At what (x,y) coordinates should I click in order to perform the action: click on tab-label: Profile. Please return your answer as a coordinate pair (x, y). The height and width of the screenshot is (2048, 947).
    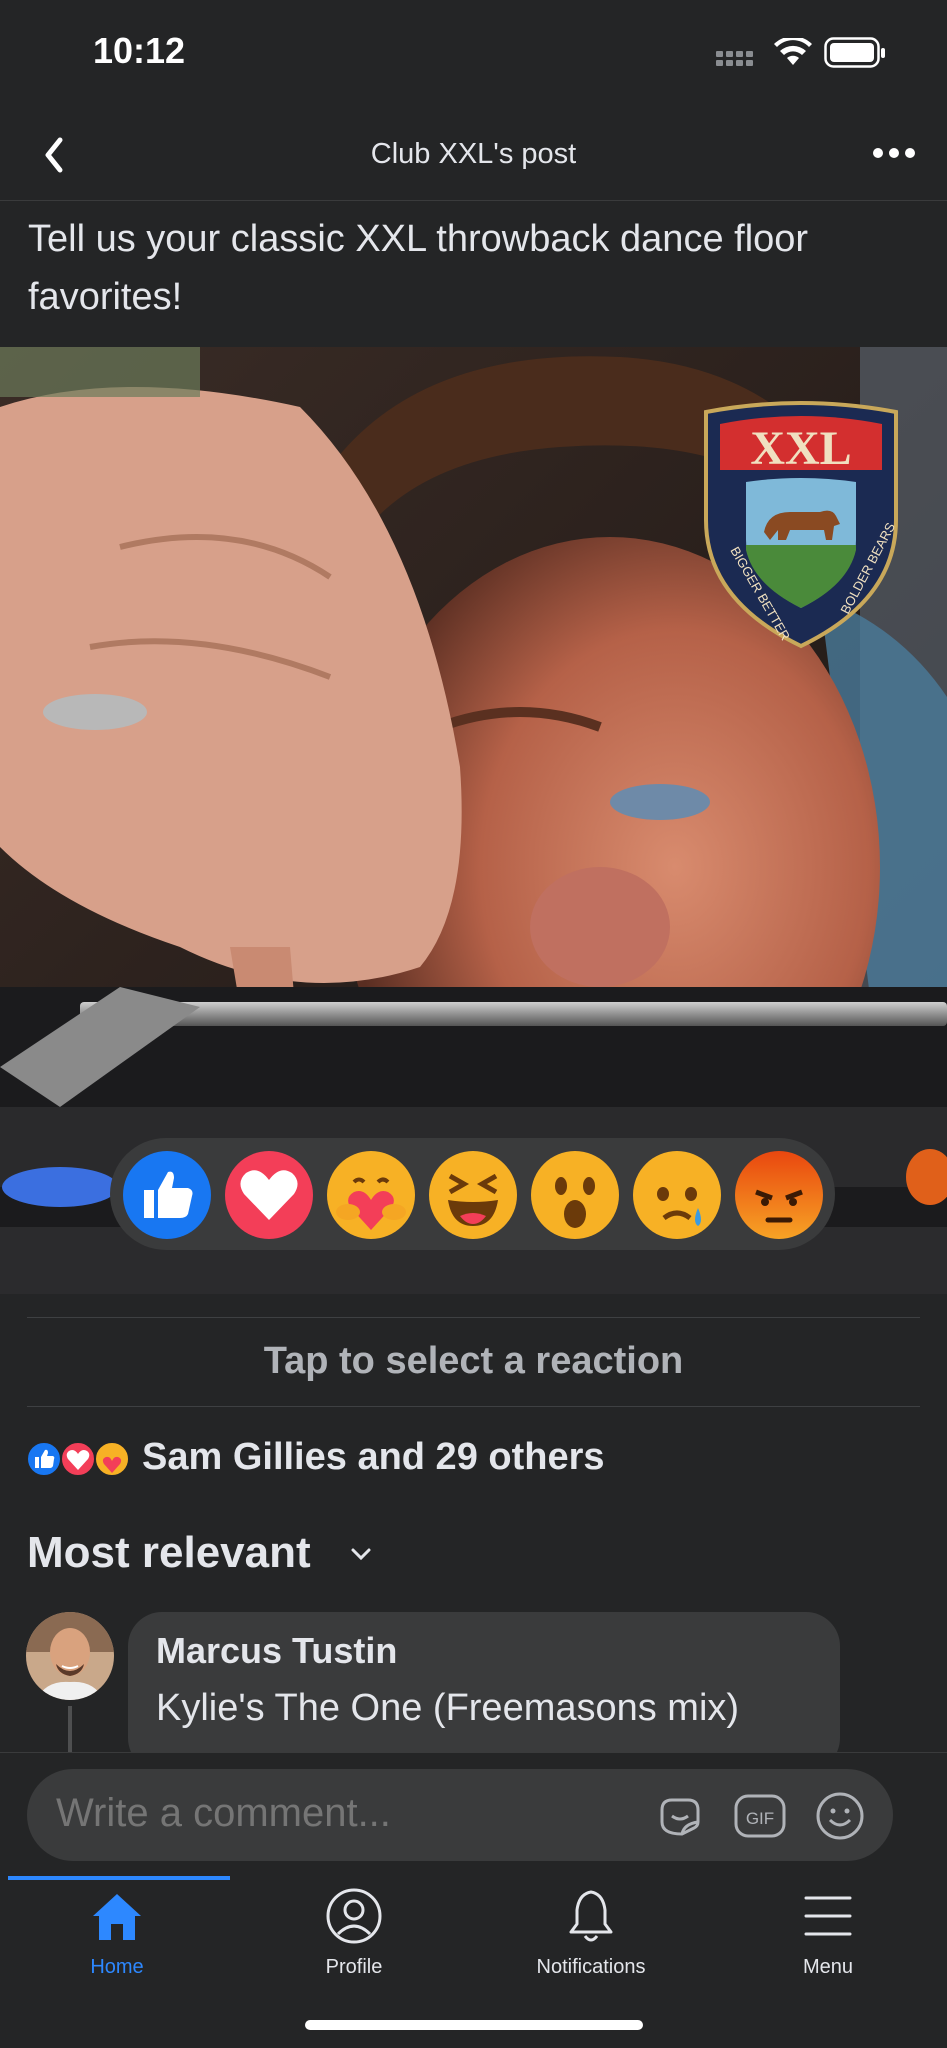
    Looking at the image, I should click on (354, 1967).